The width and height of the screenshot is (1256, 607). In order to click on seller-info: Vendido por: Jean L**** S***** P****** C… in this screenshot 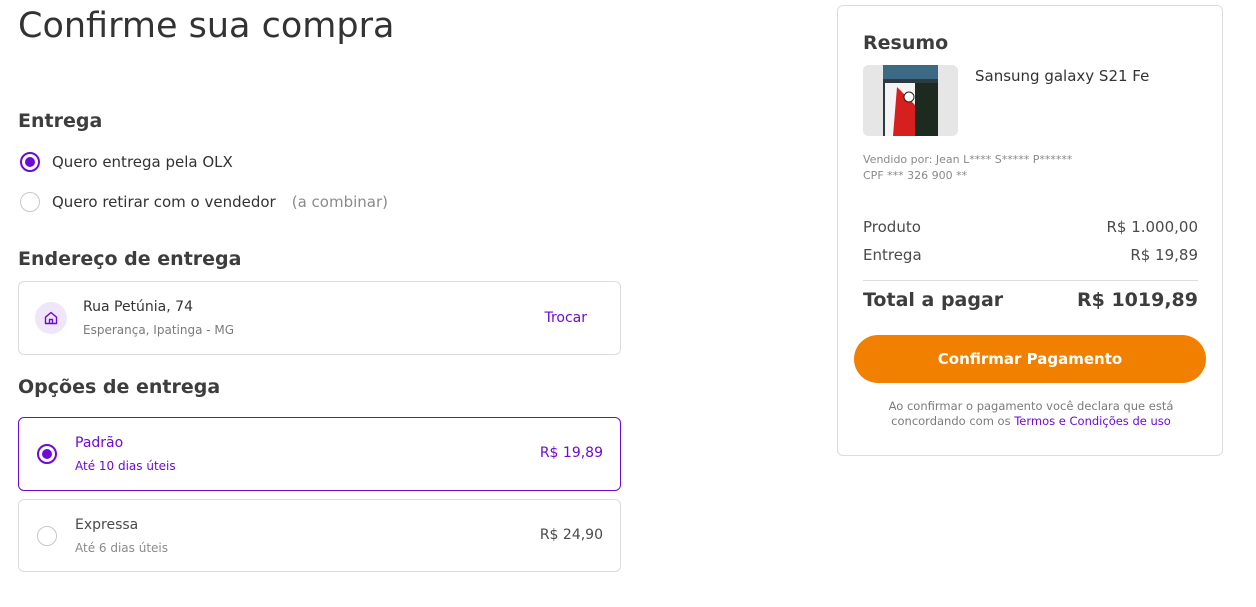, I will do `click(967, 168)`.